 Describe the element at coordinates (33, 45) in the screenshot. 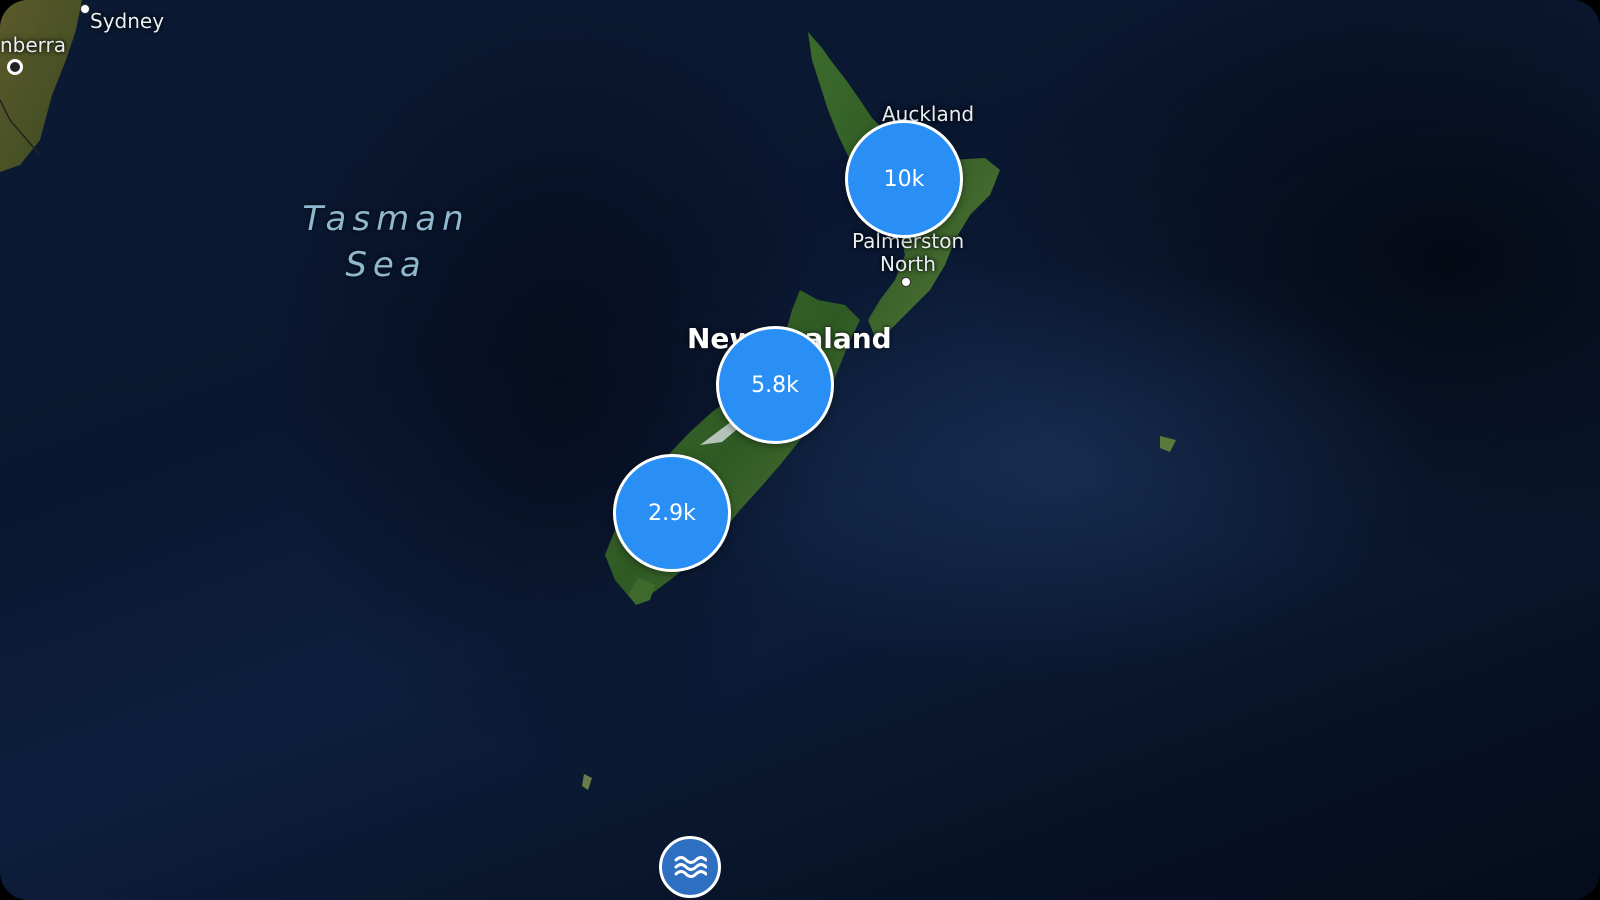

I see `canberra-label: nberra` at that location.